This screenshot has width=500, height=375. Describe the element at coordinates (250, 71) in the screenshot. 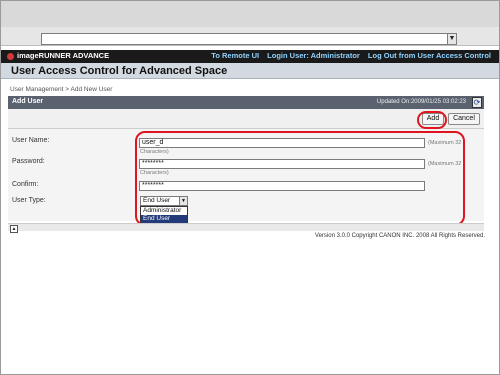

I see `title-bar: User Access Control for Advanced Space` at that location.